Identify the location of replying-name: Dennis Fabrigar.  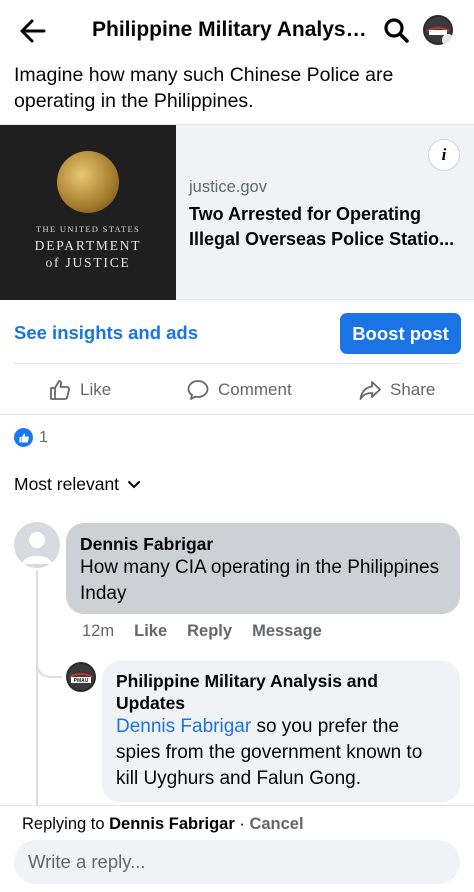
(172, 824).